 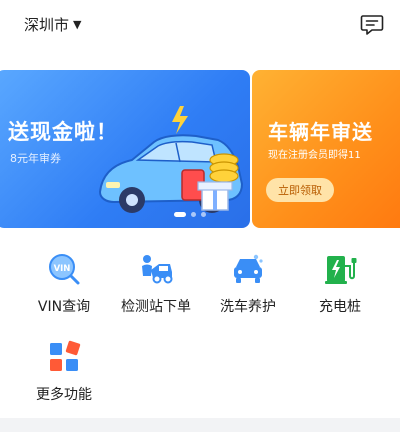 I want to click on carousel-dot-active, so click(x=180, y=214).